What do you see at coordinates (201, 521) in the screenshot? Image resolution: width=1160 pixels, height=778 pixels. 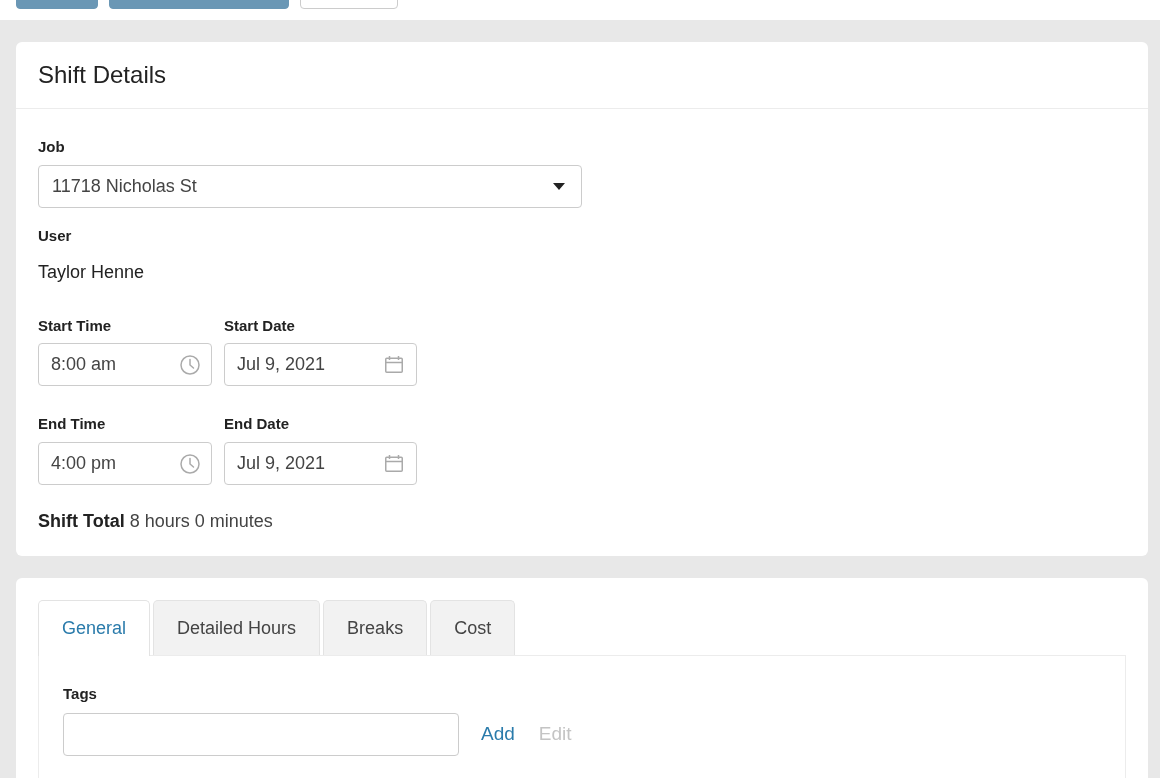 I see `total-value: 8 hours 0 minutes` at bounding box center [201, 521].